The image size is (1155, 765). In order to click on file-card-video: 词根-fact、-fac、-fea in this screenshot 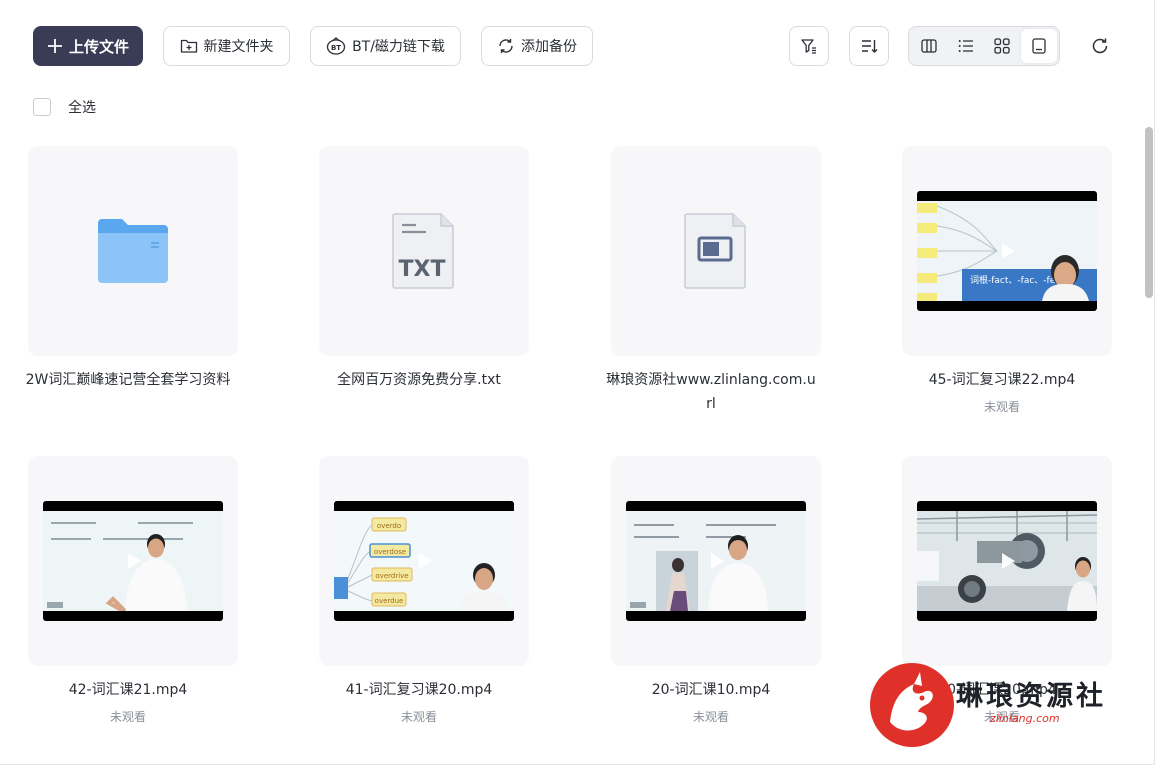, I will do `click(1007, 251)`.